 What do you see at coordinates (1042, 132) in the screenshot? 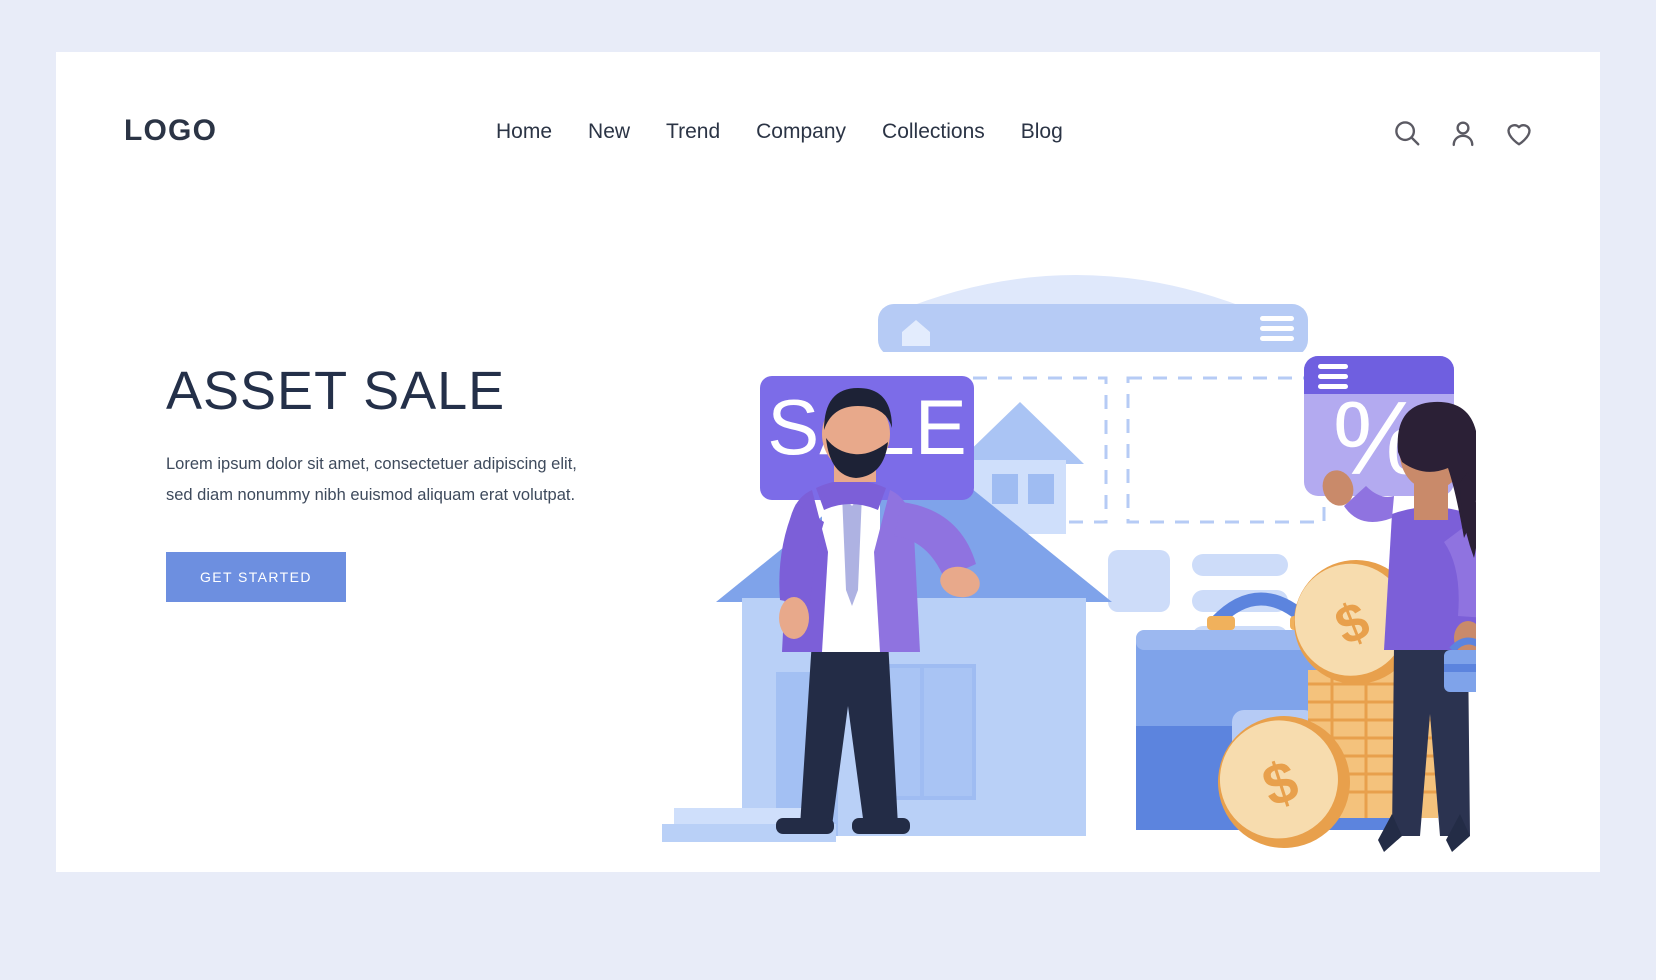
I see `nav-link-blog: Blog` at bounding box center [1042, 132].